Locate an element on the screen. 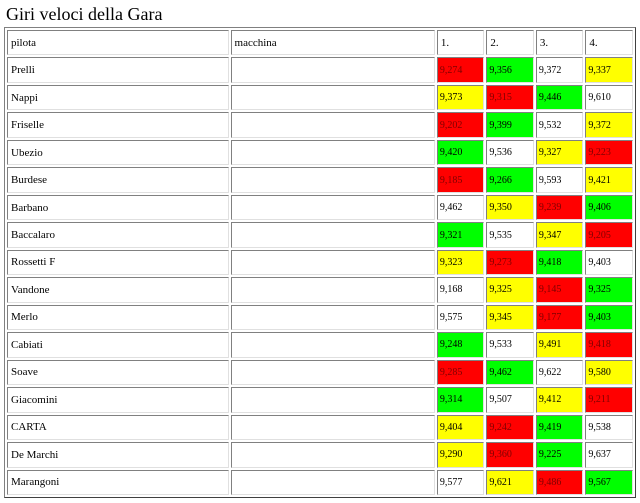 The height and width of the screenshot is (503, 640). pilot-name-cell: Soave is located at coordinates (118, 372).